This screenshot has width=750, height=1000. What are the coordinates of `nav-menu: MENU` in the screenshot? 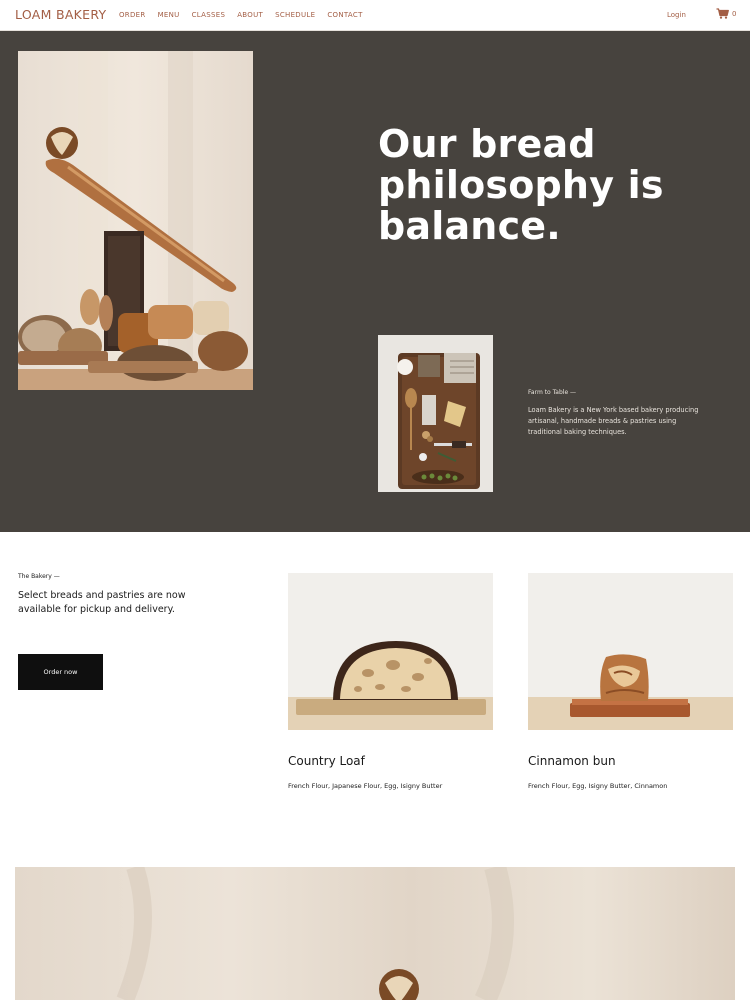 It's located at (169, 15).